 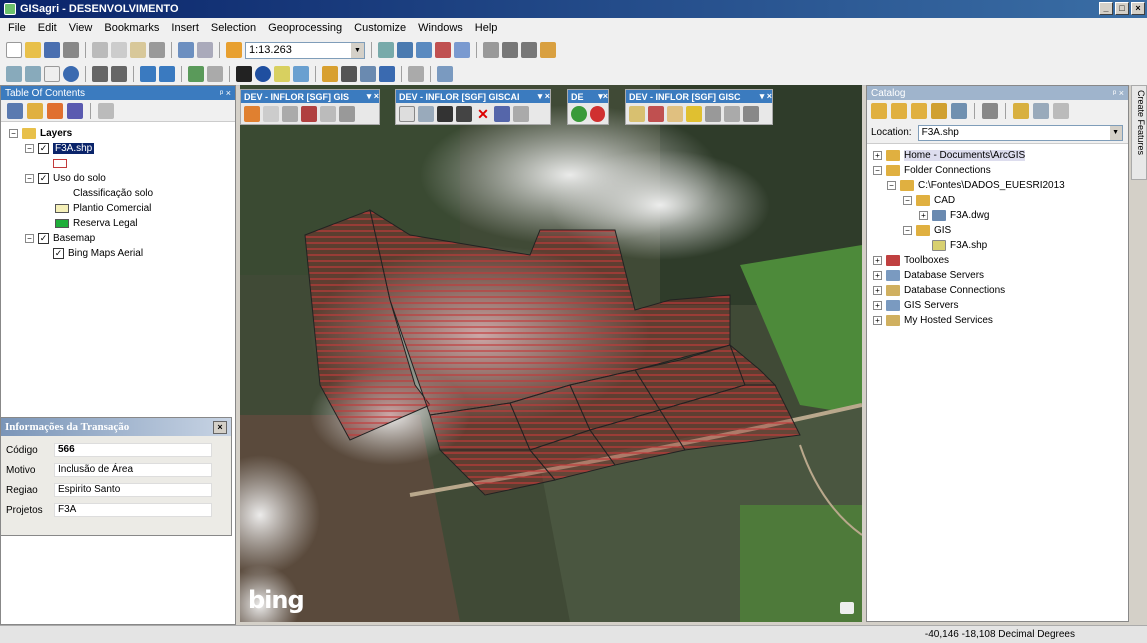 I want to click on connect-folder-icon, so click(x=959, y=111).